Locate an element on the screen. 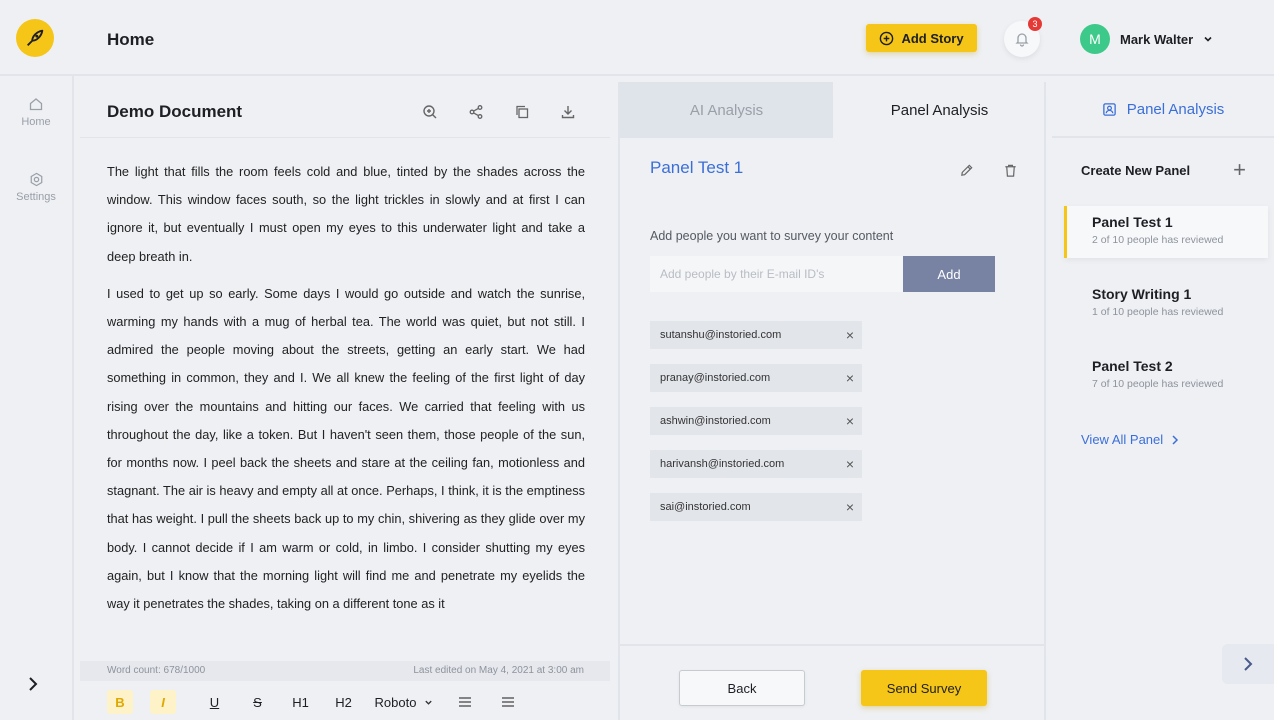  sidebar: Home Settings is located at coordinates (37, 398).